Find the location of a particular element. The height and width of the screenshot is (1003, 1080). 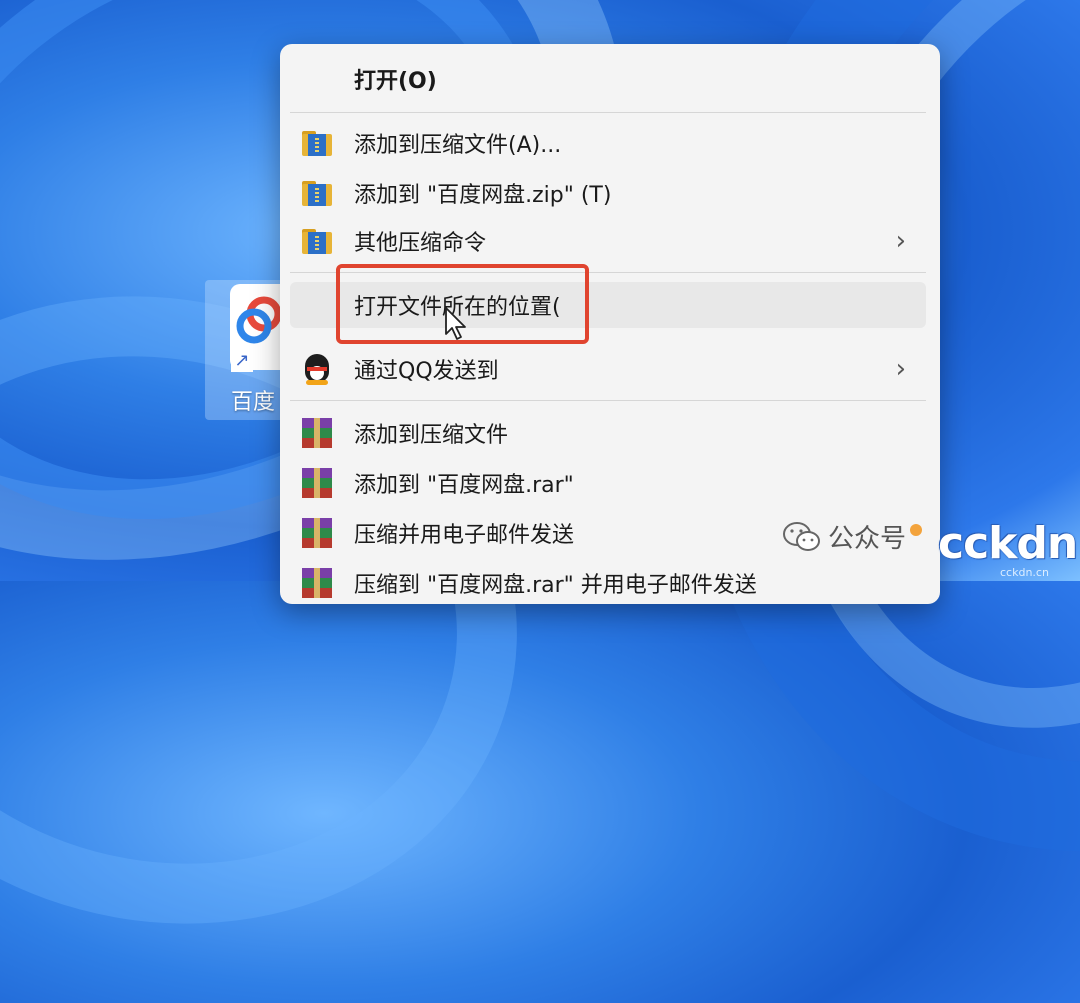

menu-item-label: 打开(O) is located at coordinates (395, 81).